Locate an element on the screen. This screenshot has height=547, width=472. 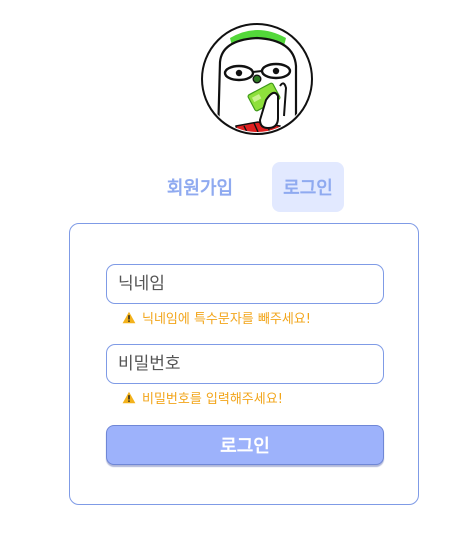
nickname-input is located at coordinates (245, 284).